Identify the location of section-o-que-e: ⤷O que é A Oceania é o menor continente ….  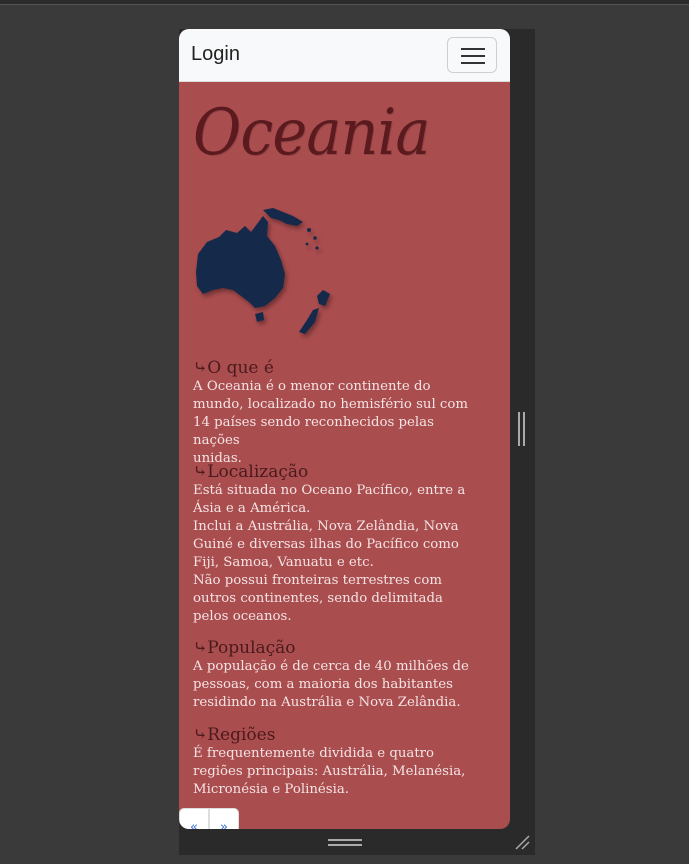
(333, 413).